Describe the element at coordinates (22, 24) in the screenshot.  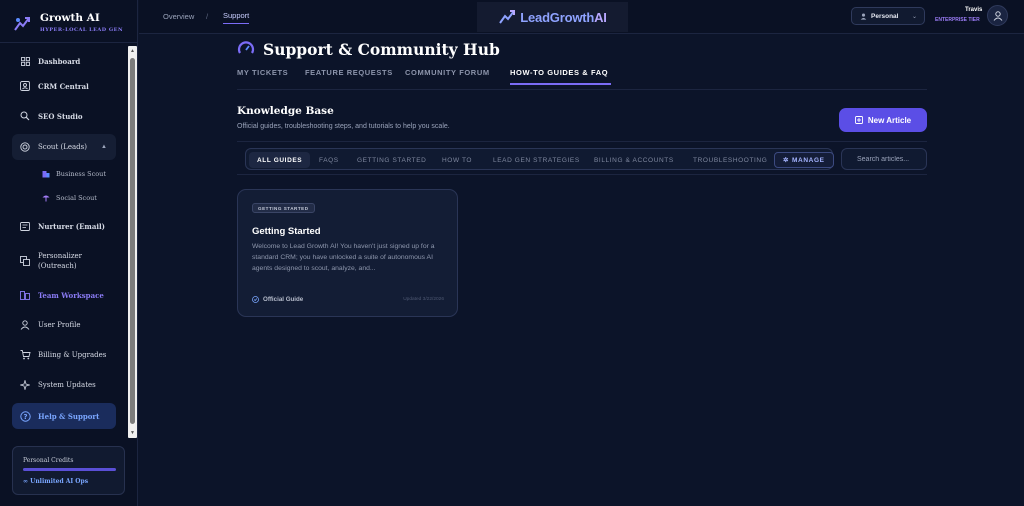
I see `rocket-logo-icon` at that location.